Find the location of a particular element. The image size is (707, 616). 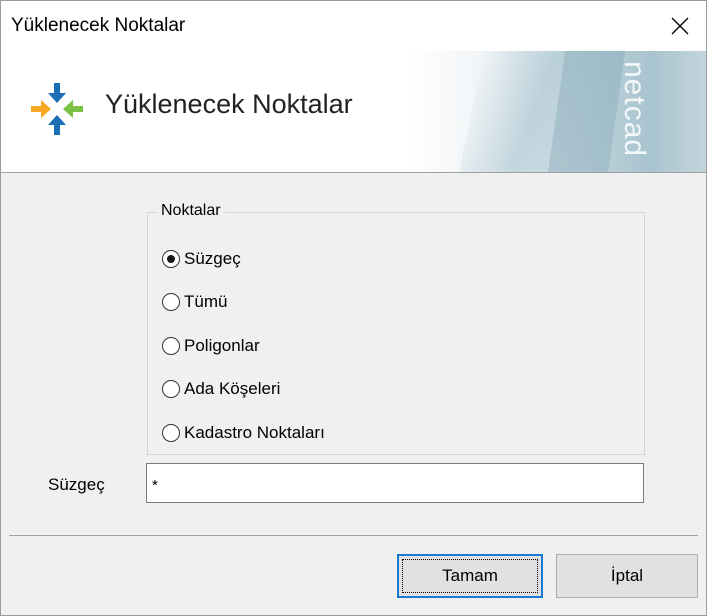

radio-option-poligonlar: Poligonlar is located at coordinates (211, 346).